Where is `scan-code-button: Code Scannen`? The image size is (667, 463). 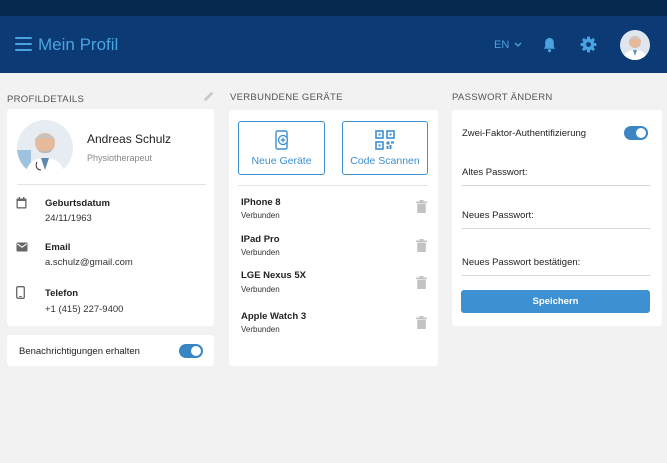
scan-code-button: Code Scannen is located at coordinates (385, 148).